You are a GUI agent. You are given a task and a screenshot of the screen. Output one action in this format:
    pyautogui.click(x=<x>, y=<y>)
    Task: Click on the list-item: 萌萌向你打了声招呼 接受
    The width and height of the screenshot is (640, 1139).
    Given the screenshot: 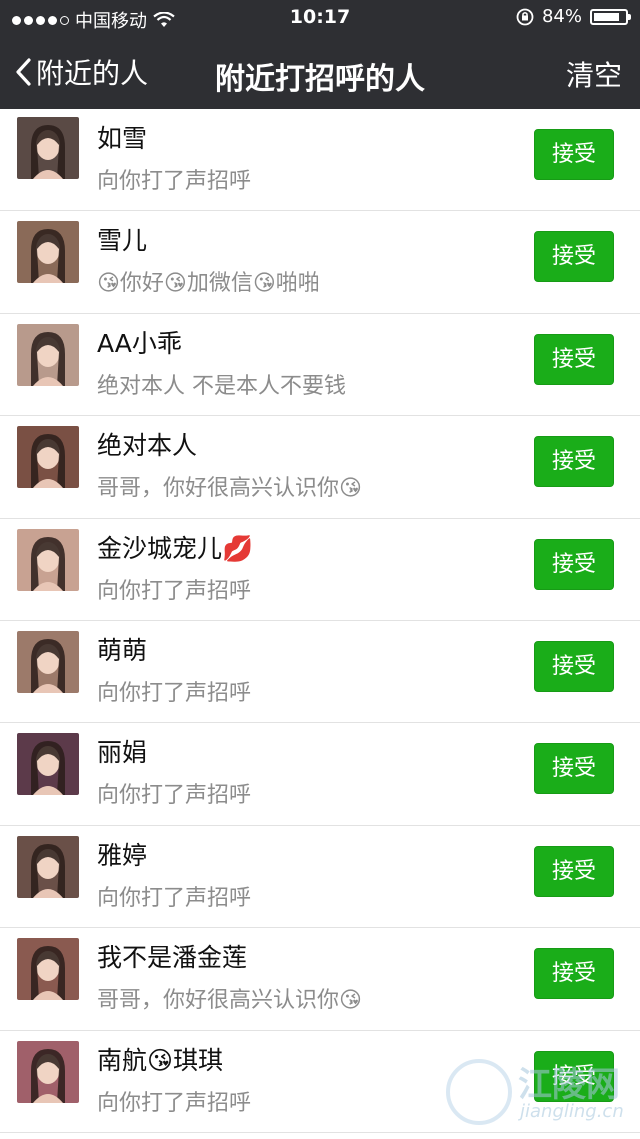 What is the action you would take?
    pyautogui.click(x=320, y=672)
    